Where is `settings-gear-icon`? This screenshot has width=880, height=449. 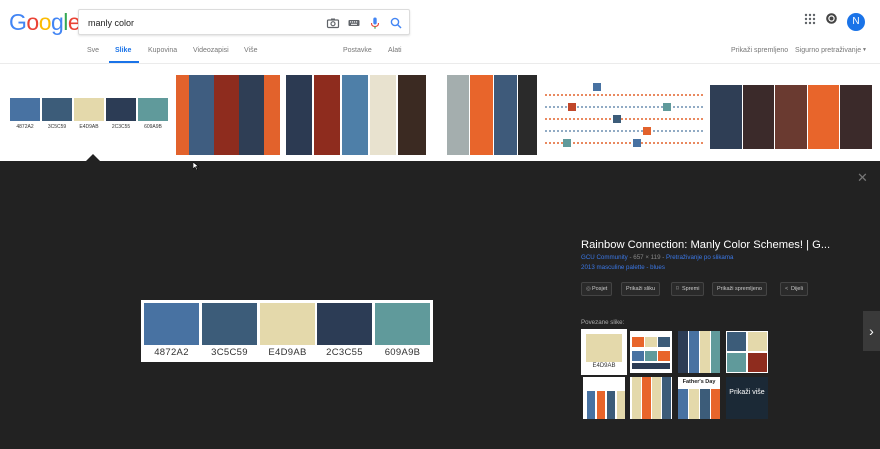 settings-gear-icon is located at coordinates (831, 21).